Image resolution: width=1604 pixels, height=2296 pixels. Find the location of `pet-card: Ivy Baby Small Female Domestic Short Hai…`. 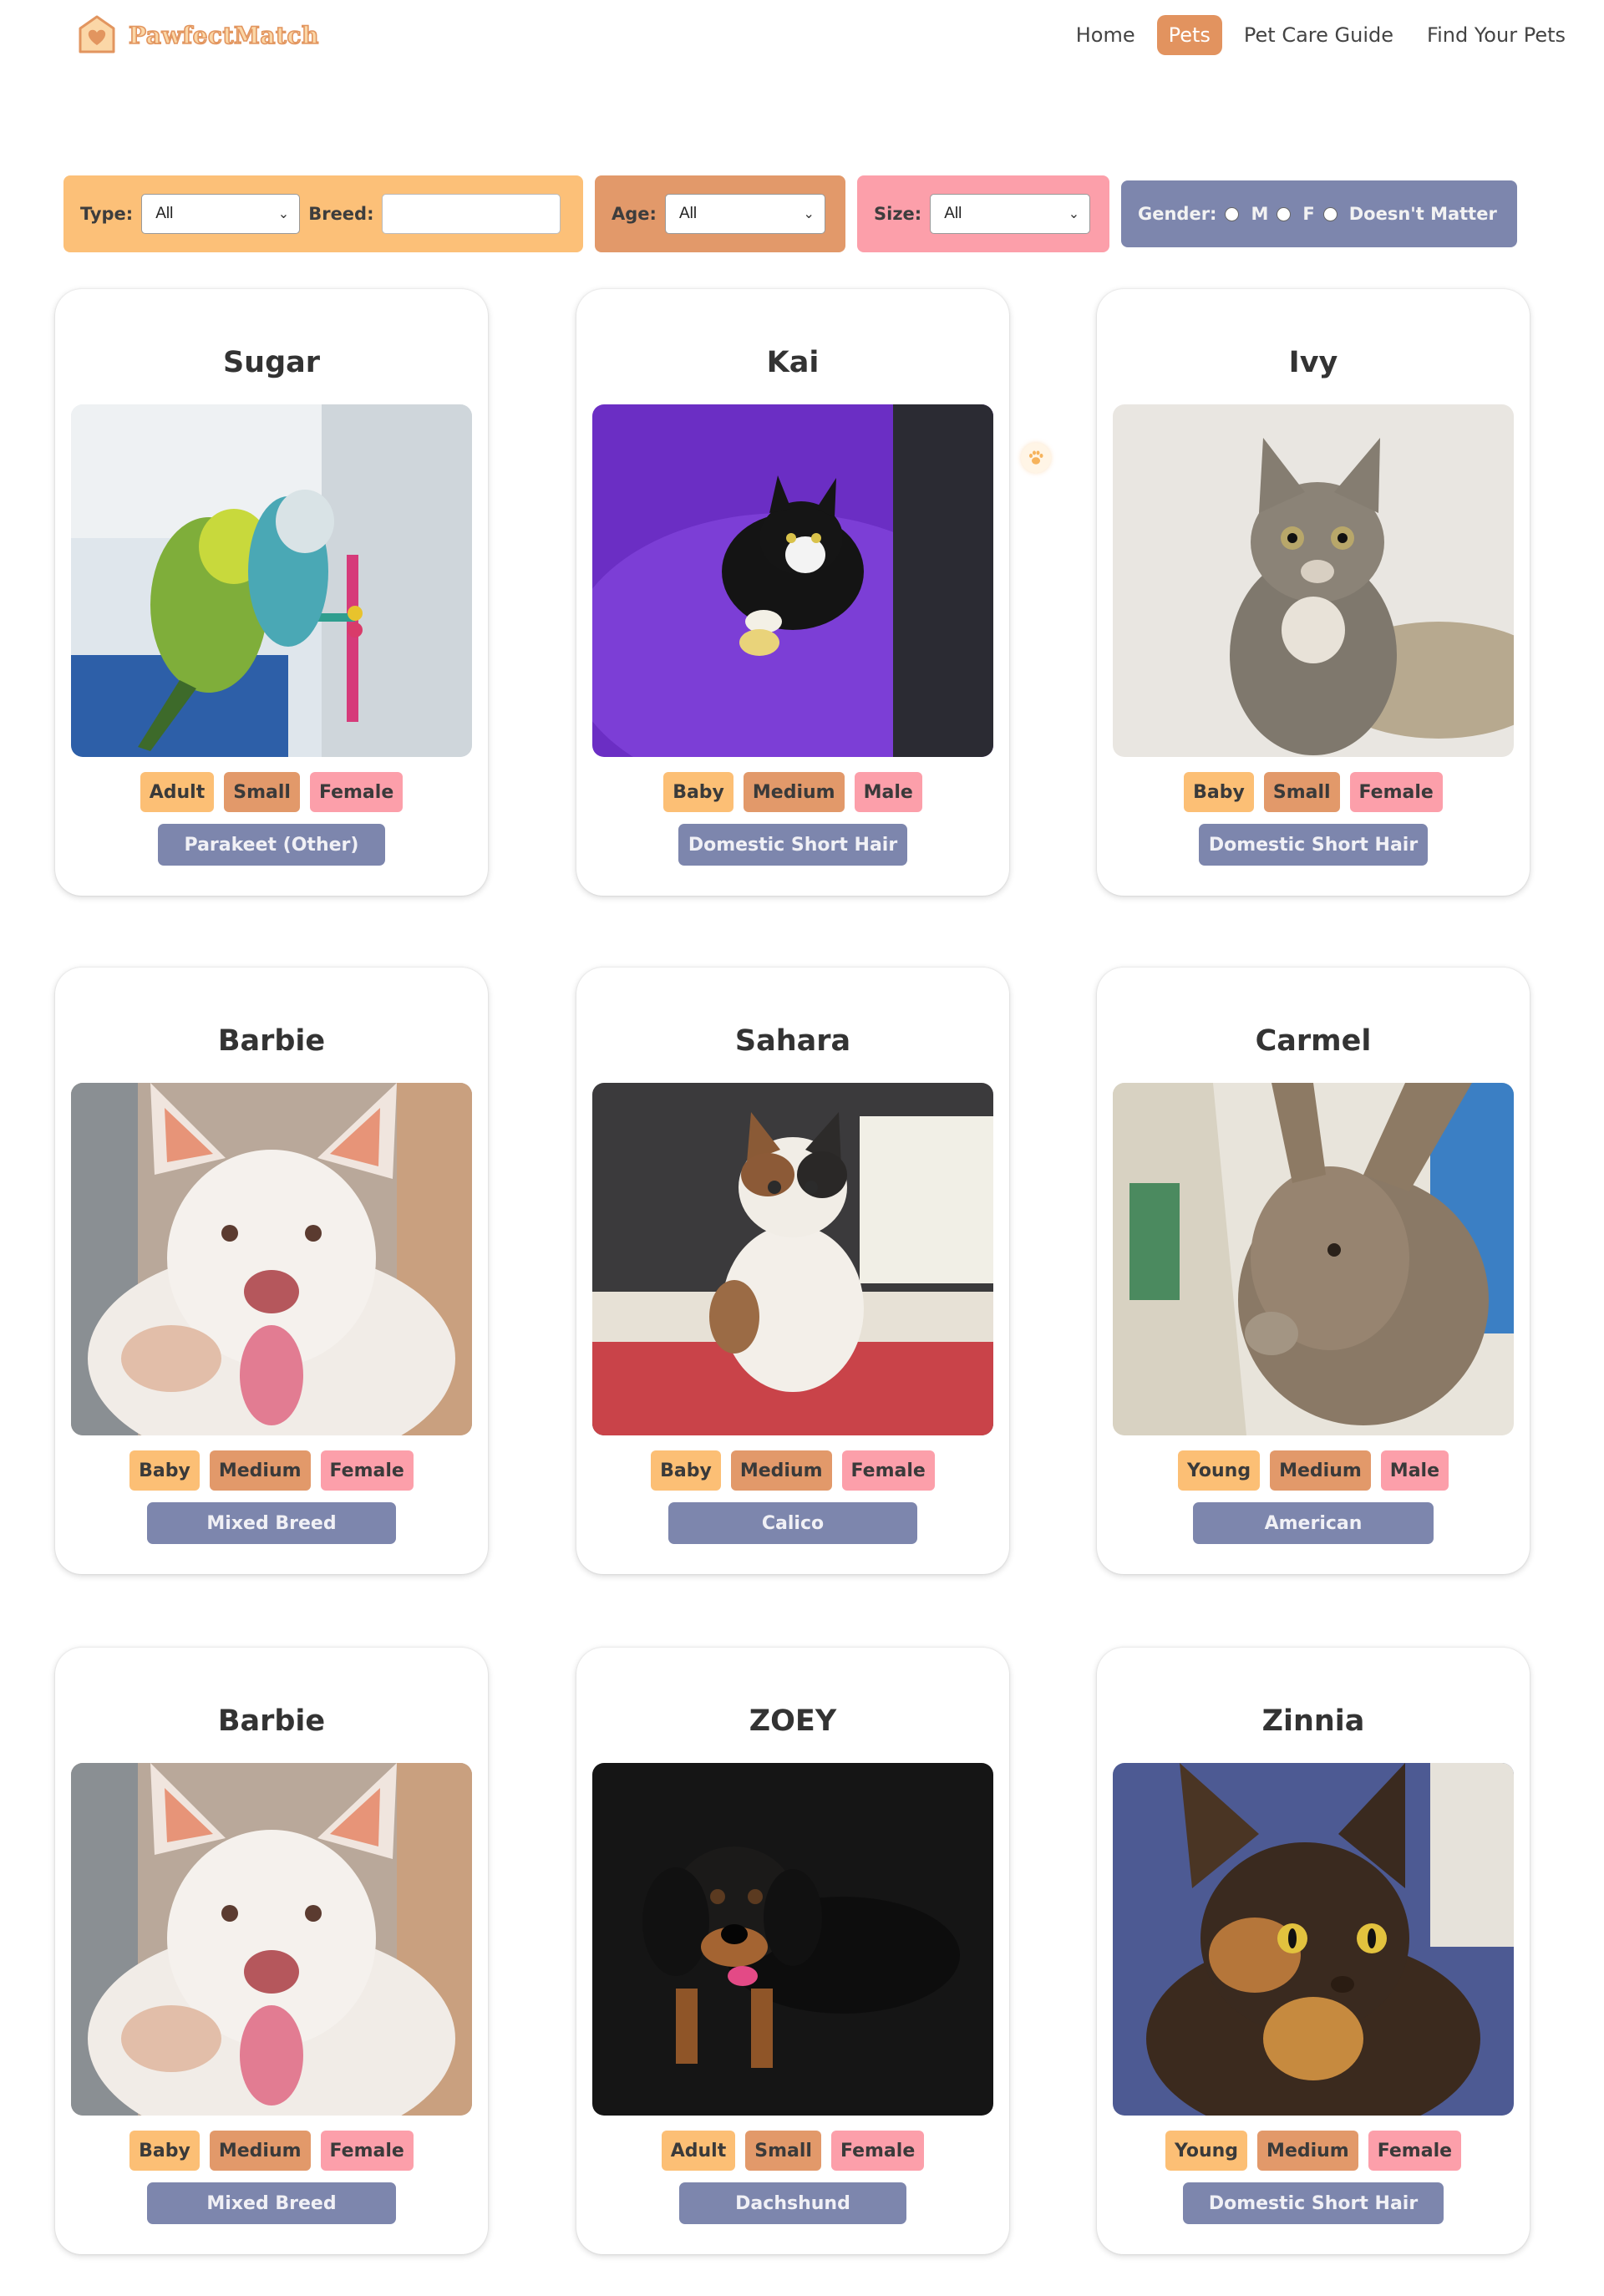

pet-card: Ivy Baby Small Female Domestic Short Hai… is located at coordinates (1314, 592).